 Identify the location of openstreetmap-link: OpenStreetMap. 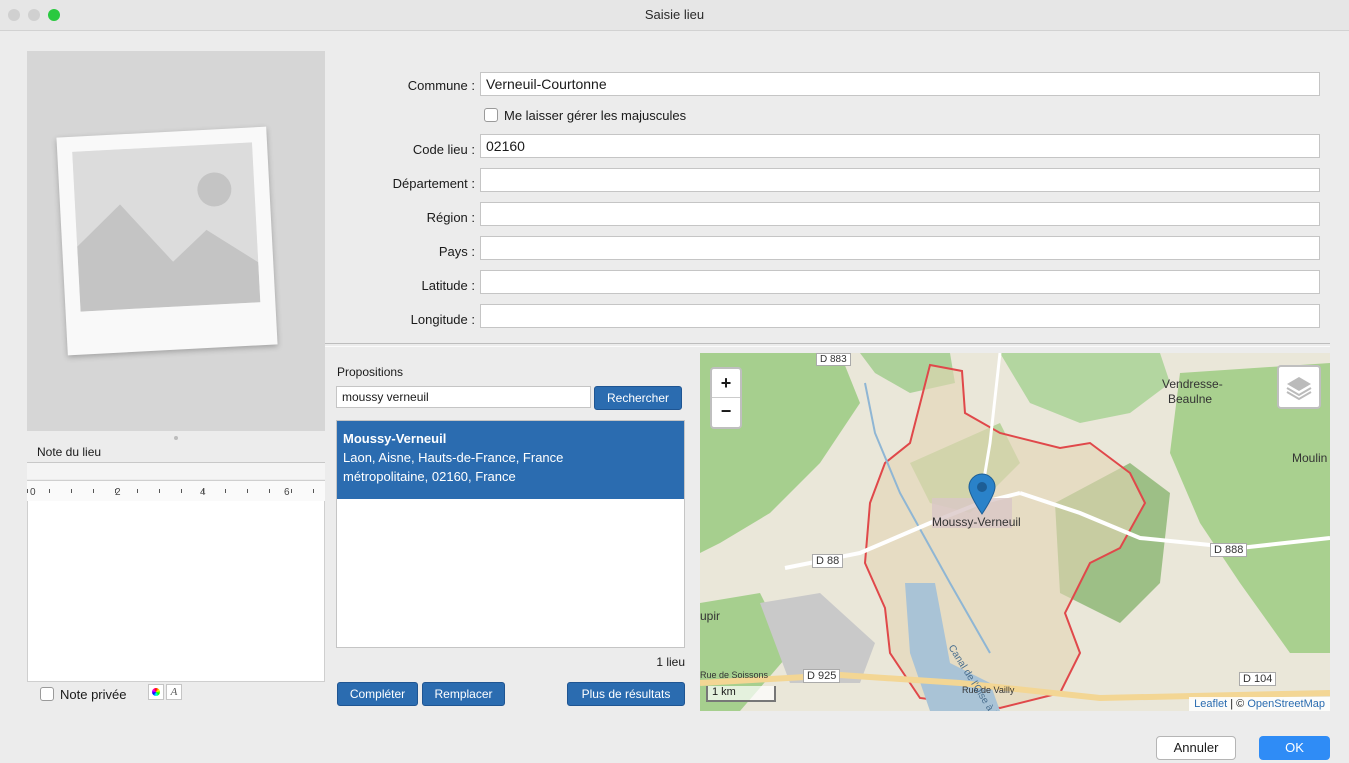
(1286, 704).